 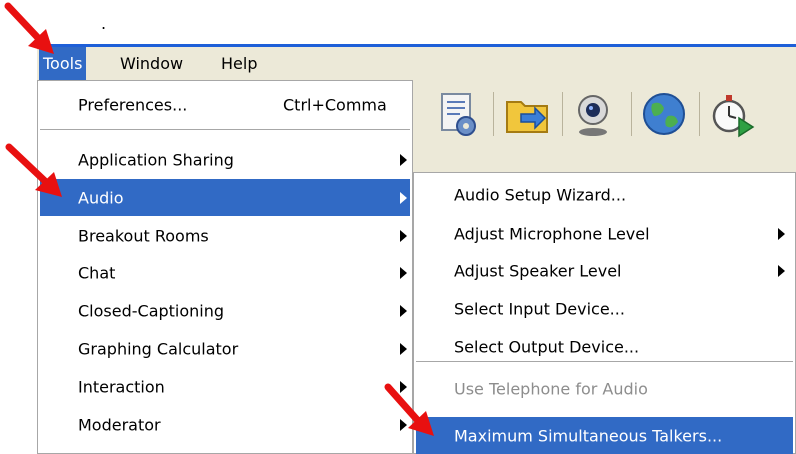 I want to click on menu-item-breakout-rooms: Breakout Rooms, so click(x=225, y=235).